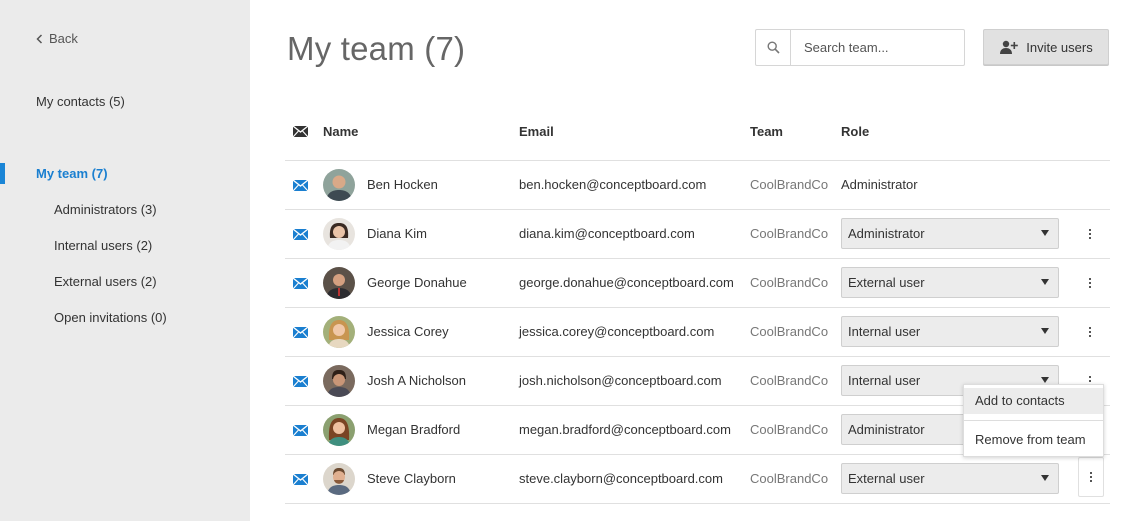 This screenshot has width=1128, height=521. I want to click on member-name: Steve Clayborn, so click(411, 478).